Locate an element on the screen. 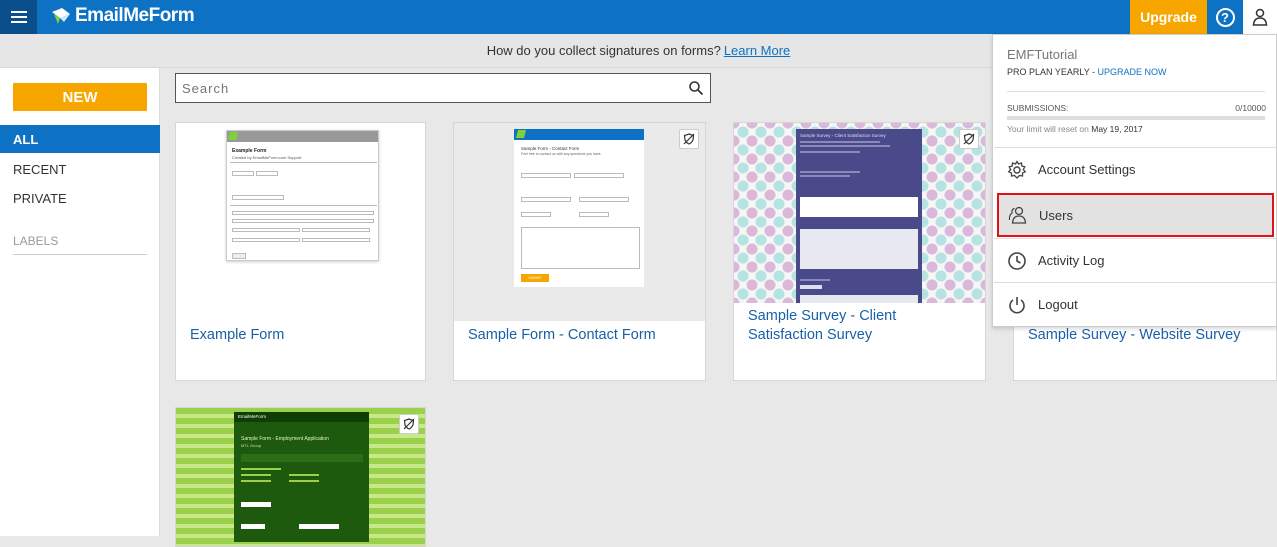 The height and width of the screenshot is (547, 1277). activity-log-item: Activity Log is located at coordinates (1135, 260).